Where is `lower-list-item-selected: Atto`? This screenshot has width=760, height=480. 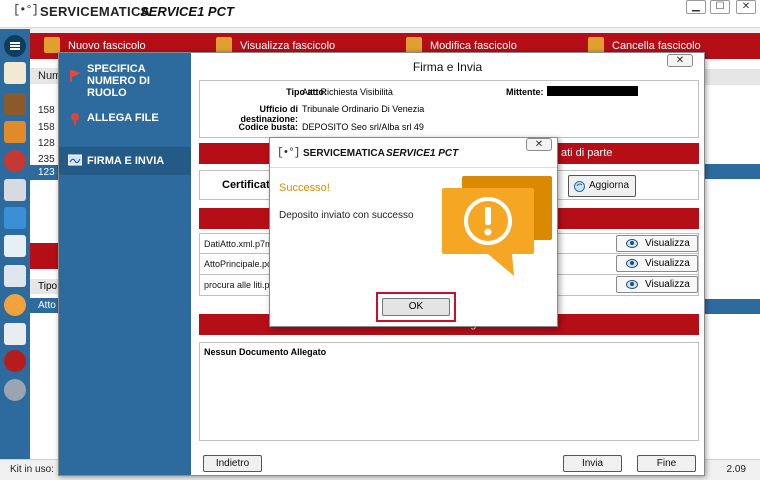
lower-list-item-selected: Atto is located at coordinates (44, 305).